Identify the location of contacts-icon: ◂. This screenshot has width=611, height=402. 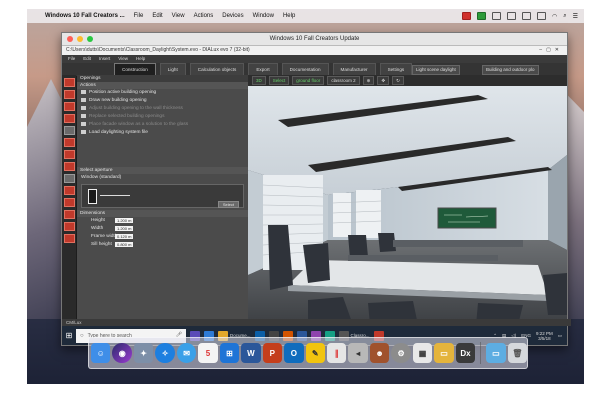
(358, 353).